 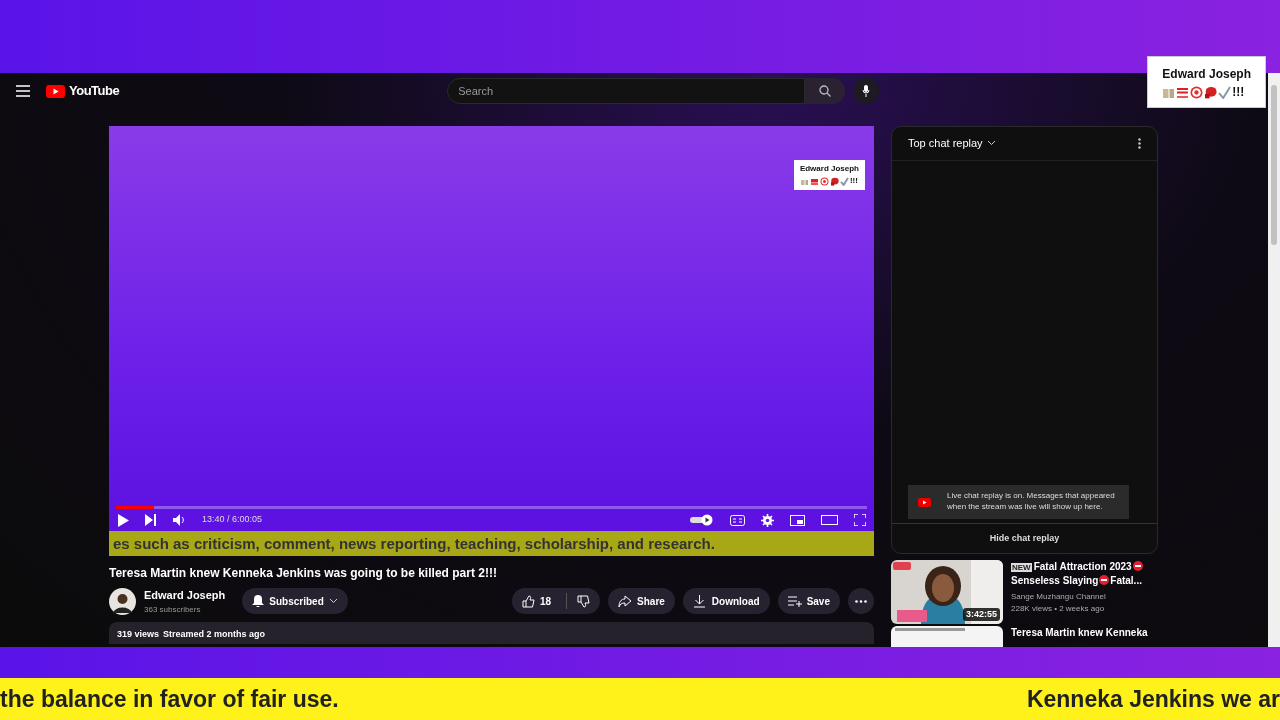 What do you see at coordinates (829, 520) in the screenshot?
I see `theater-mode-icon` at bounding box center [829, 520].